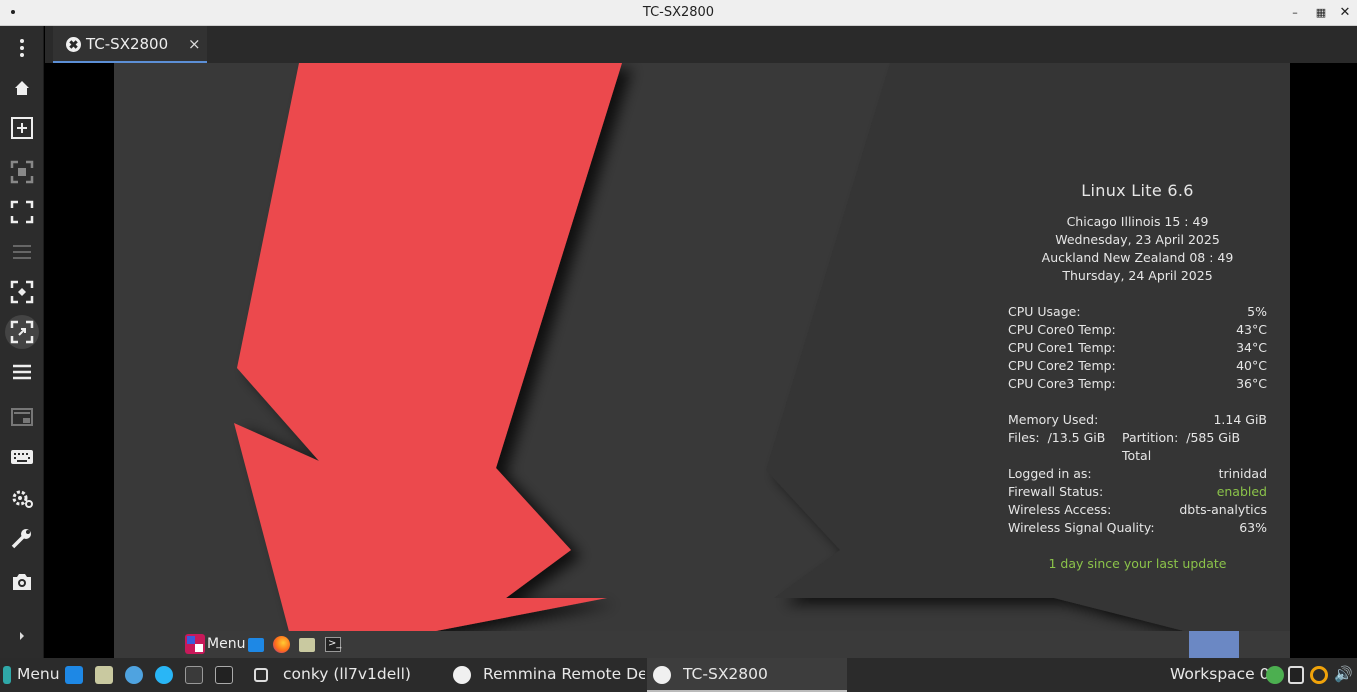 This screenshot has height=692, width=1357. What do you see at coordinates (1137, 473) in the screenshot?
I see `user-row: Logged in as: trinidad` at bounding box center [1137, 473].